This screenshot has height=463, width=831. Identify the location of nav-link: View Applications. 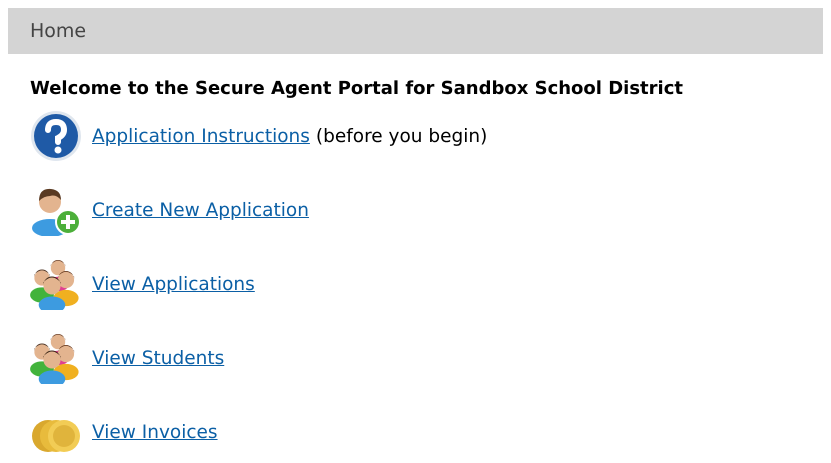
(173, 284).